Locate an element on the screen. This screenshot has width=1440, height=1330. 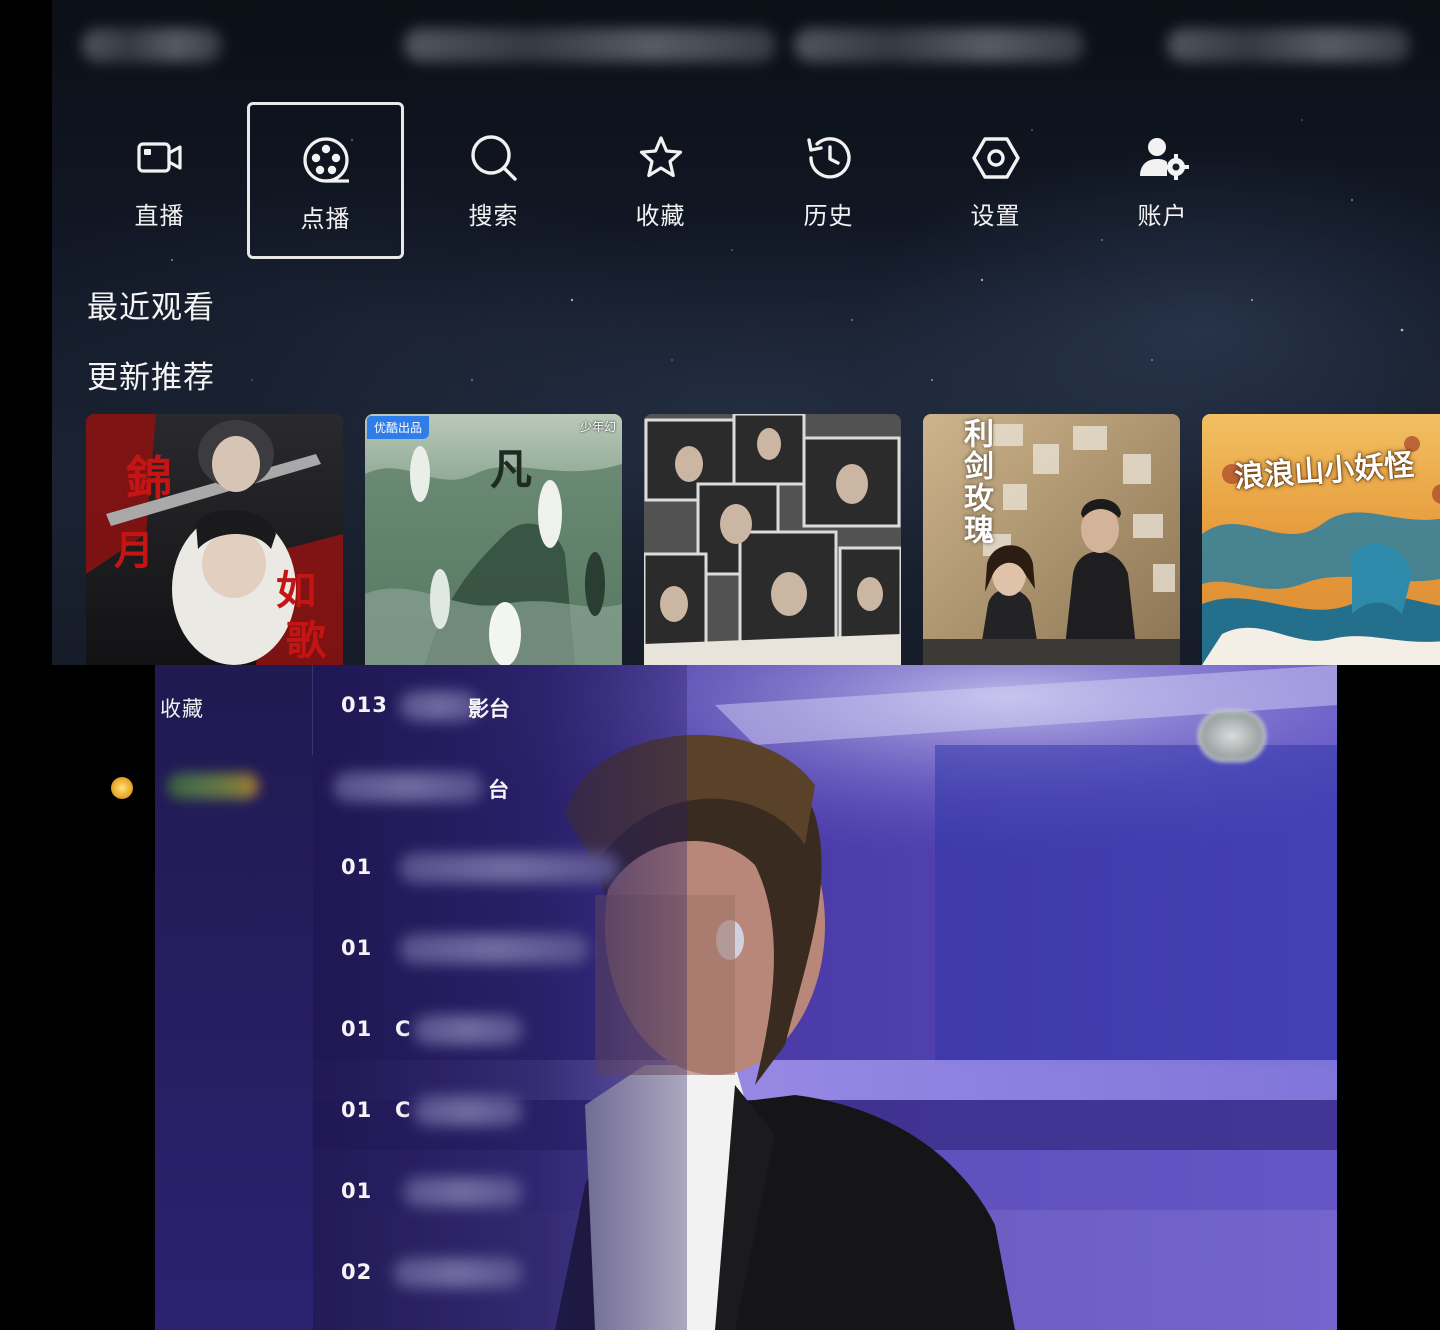
poster-card: 錦 月 如 歌 is located at coordinates (214, 539).